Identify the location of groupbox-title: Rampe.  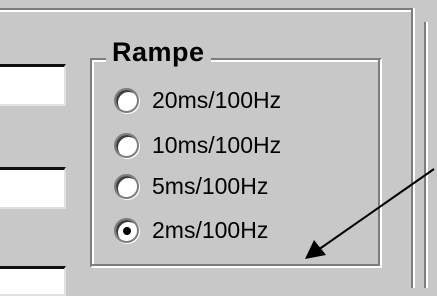
(158, 52).